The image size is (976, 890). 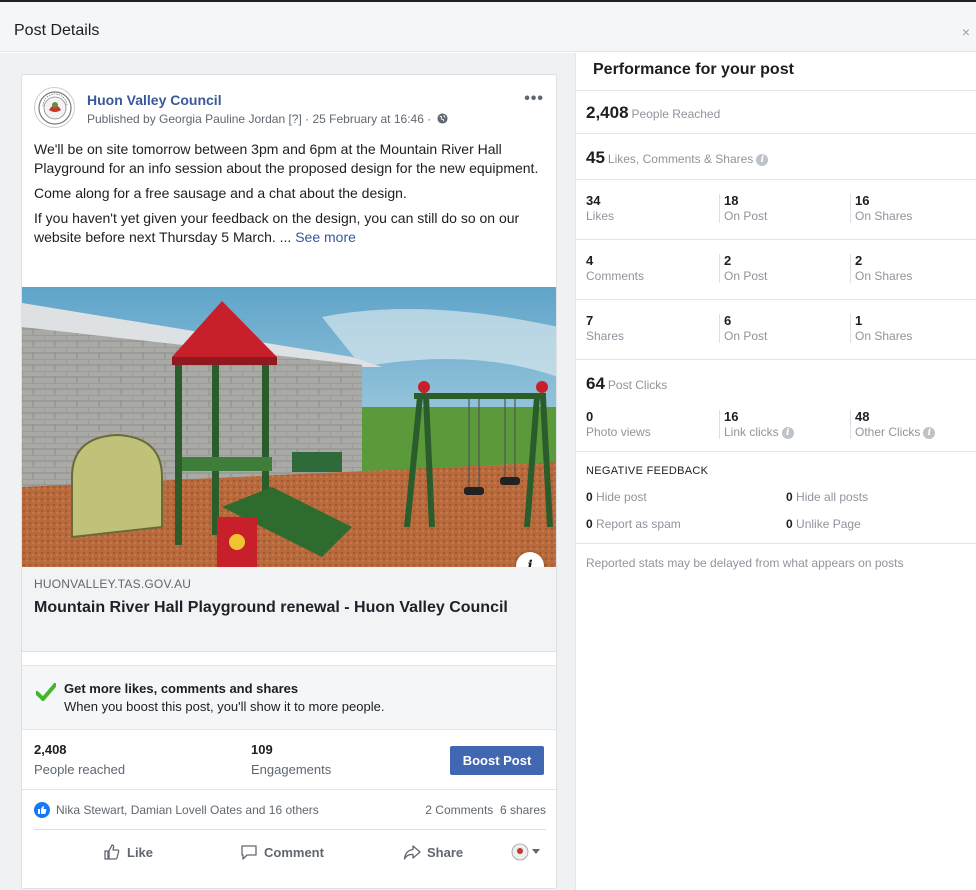 What do you see at coordinates (590, 260) in the screenshot?
I see `comments-value: 4` at bounding box center [590, 260].